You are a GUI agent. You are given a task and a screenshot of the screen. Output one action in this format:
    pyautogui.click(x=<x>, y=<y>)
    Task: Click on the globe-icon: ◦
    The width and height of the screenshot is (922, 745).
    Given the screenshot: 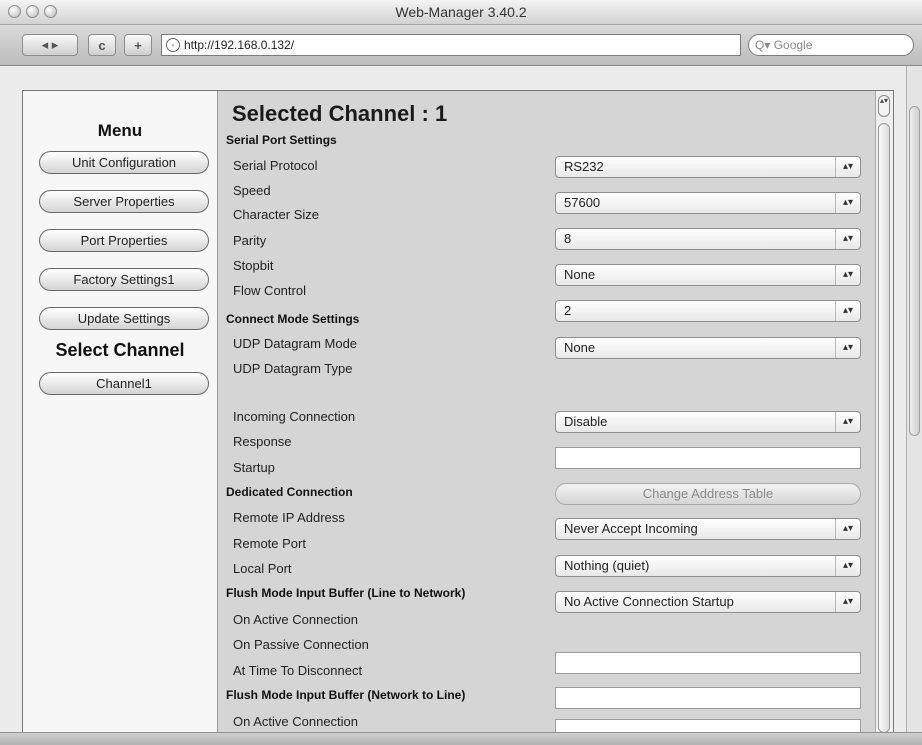 What is the action you would take?
    pyautogui.click(x=173, y=45)
    